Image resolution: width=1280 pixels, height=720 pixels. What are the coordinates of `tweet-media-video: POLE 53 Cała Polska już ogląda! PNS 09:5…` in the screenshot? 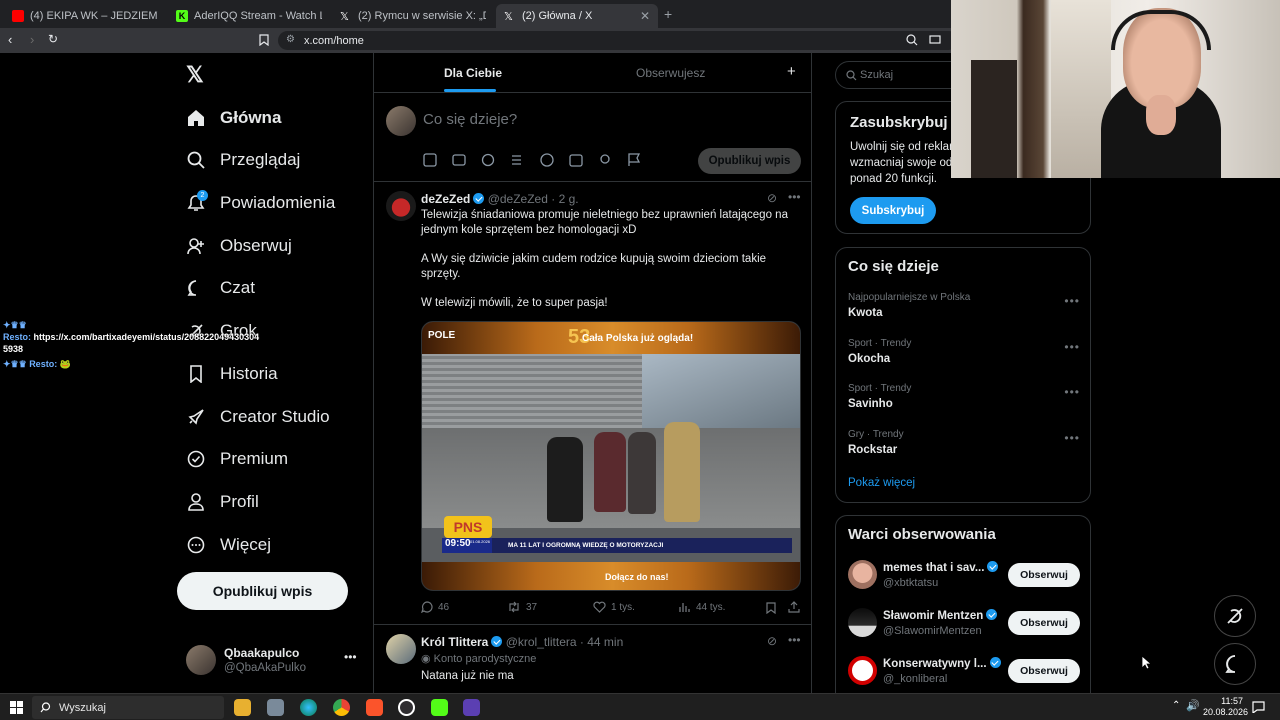 It's located at (611, 456).